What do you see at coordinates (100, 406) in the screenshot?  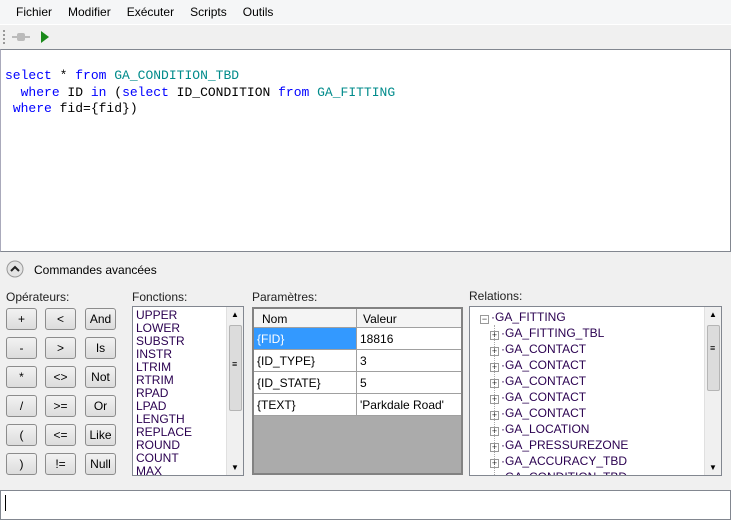 I see `operator-button: Or` at bounding box center [100, 406].